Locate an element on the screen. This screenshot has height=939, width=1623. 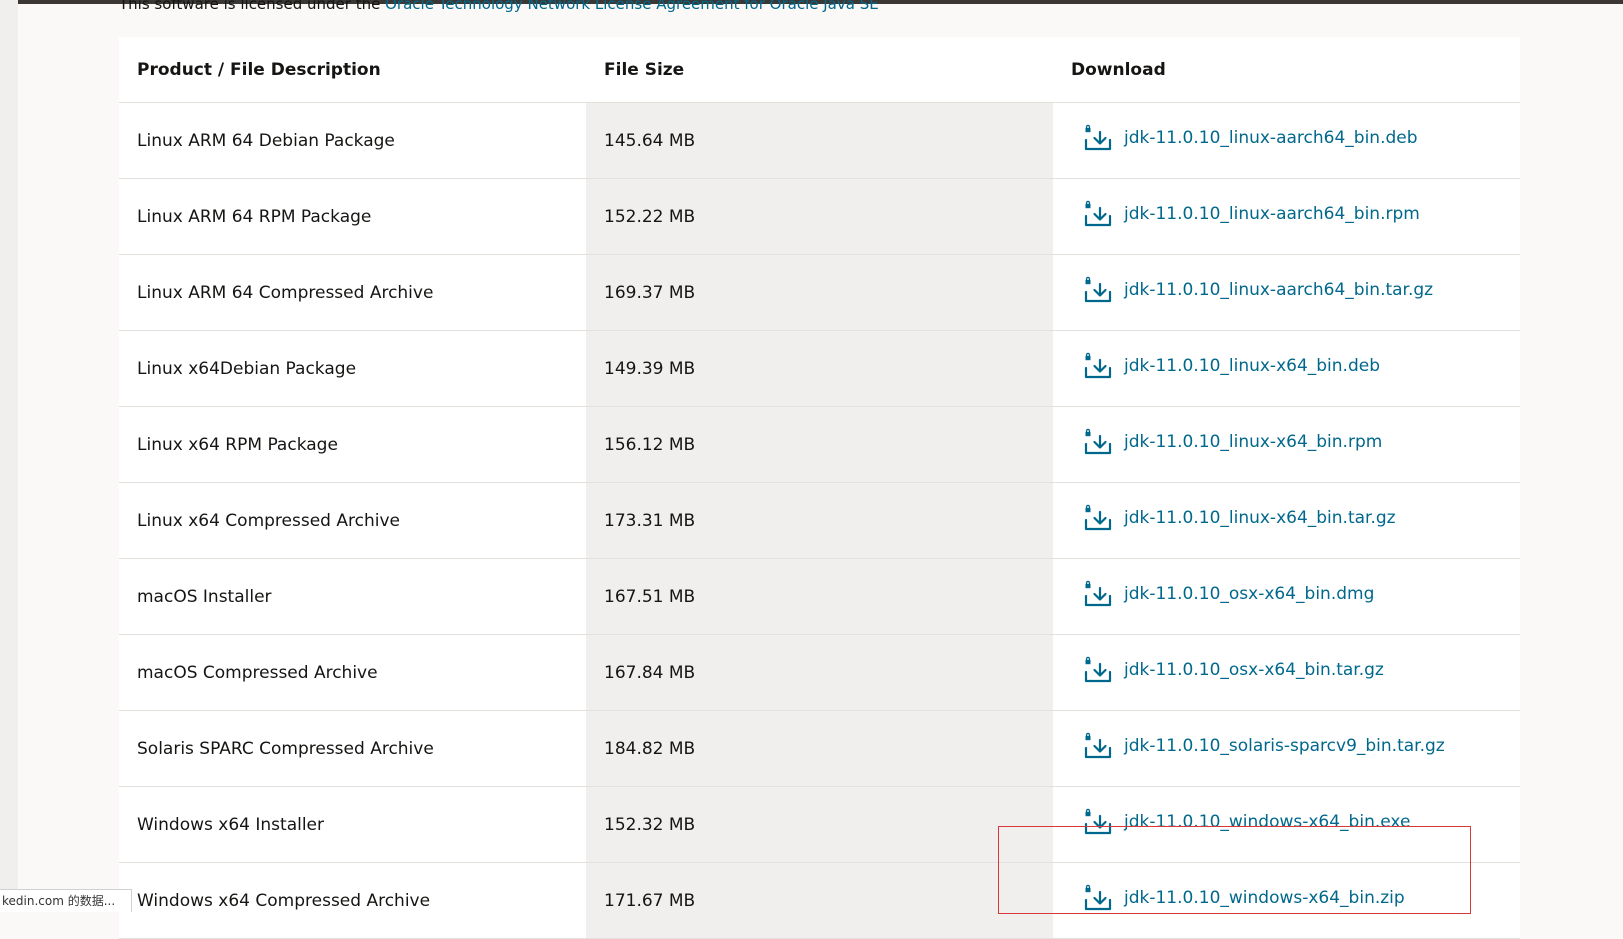
download-cell: jdk-11.0.10_linux-x64_bin.deb is located at coordinates (1286, 368).